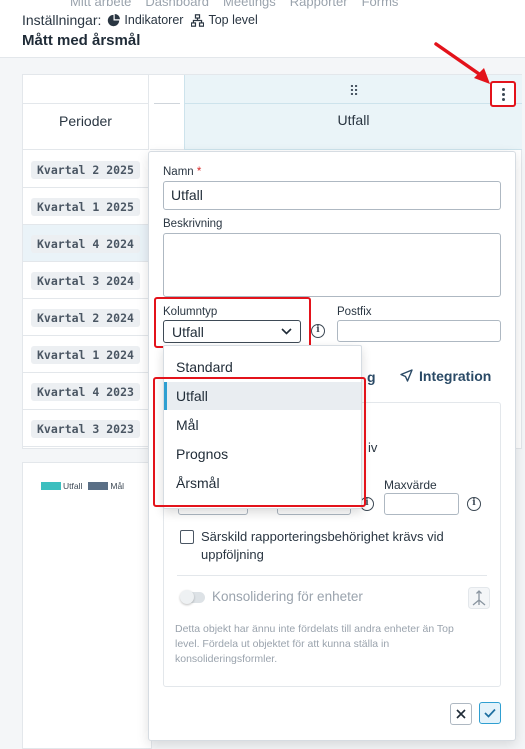 The width and height of the screenshot is (525, 749). I want to click on period-label: Kvartal 3 2024, so click(85, 281).